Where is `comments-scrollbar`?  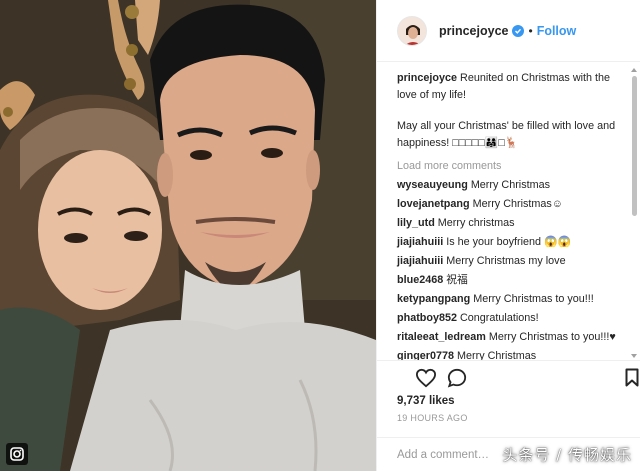
comments-scrollbar is located at coordinates (634, 213).